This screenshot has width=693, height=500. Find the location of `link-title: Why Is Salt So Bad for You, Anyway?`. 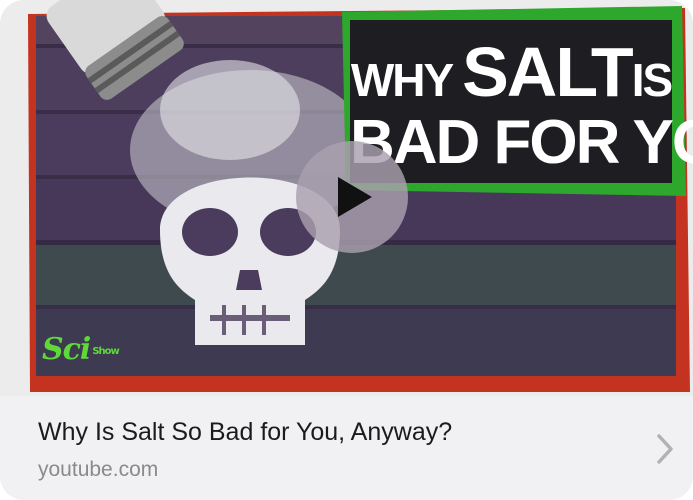

link-title: Why Is Salt So Bad for You, Anyway? is located at coordinates (245, 432).